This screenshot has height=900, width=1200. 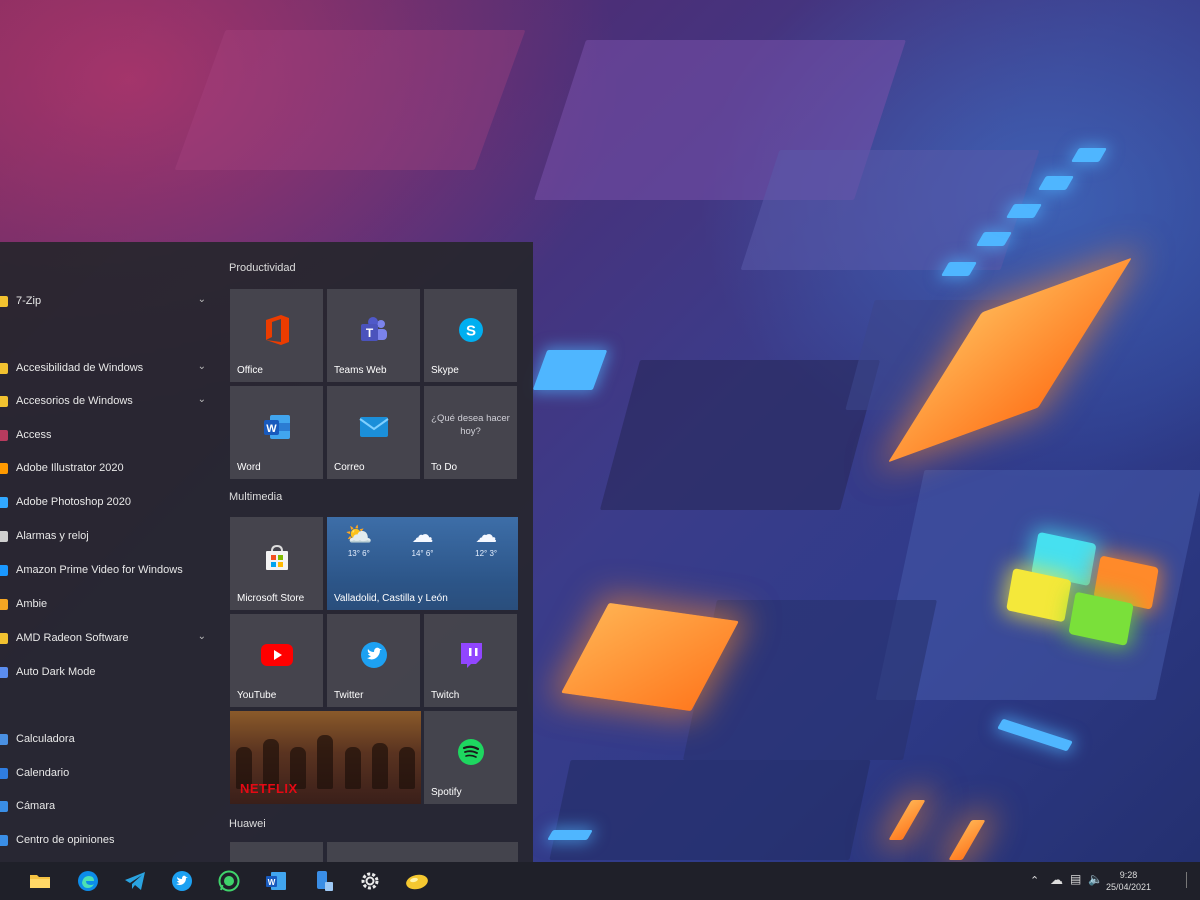 I want to click on tile-correo: Correo, so click(x=373, y=432).